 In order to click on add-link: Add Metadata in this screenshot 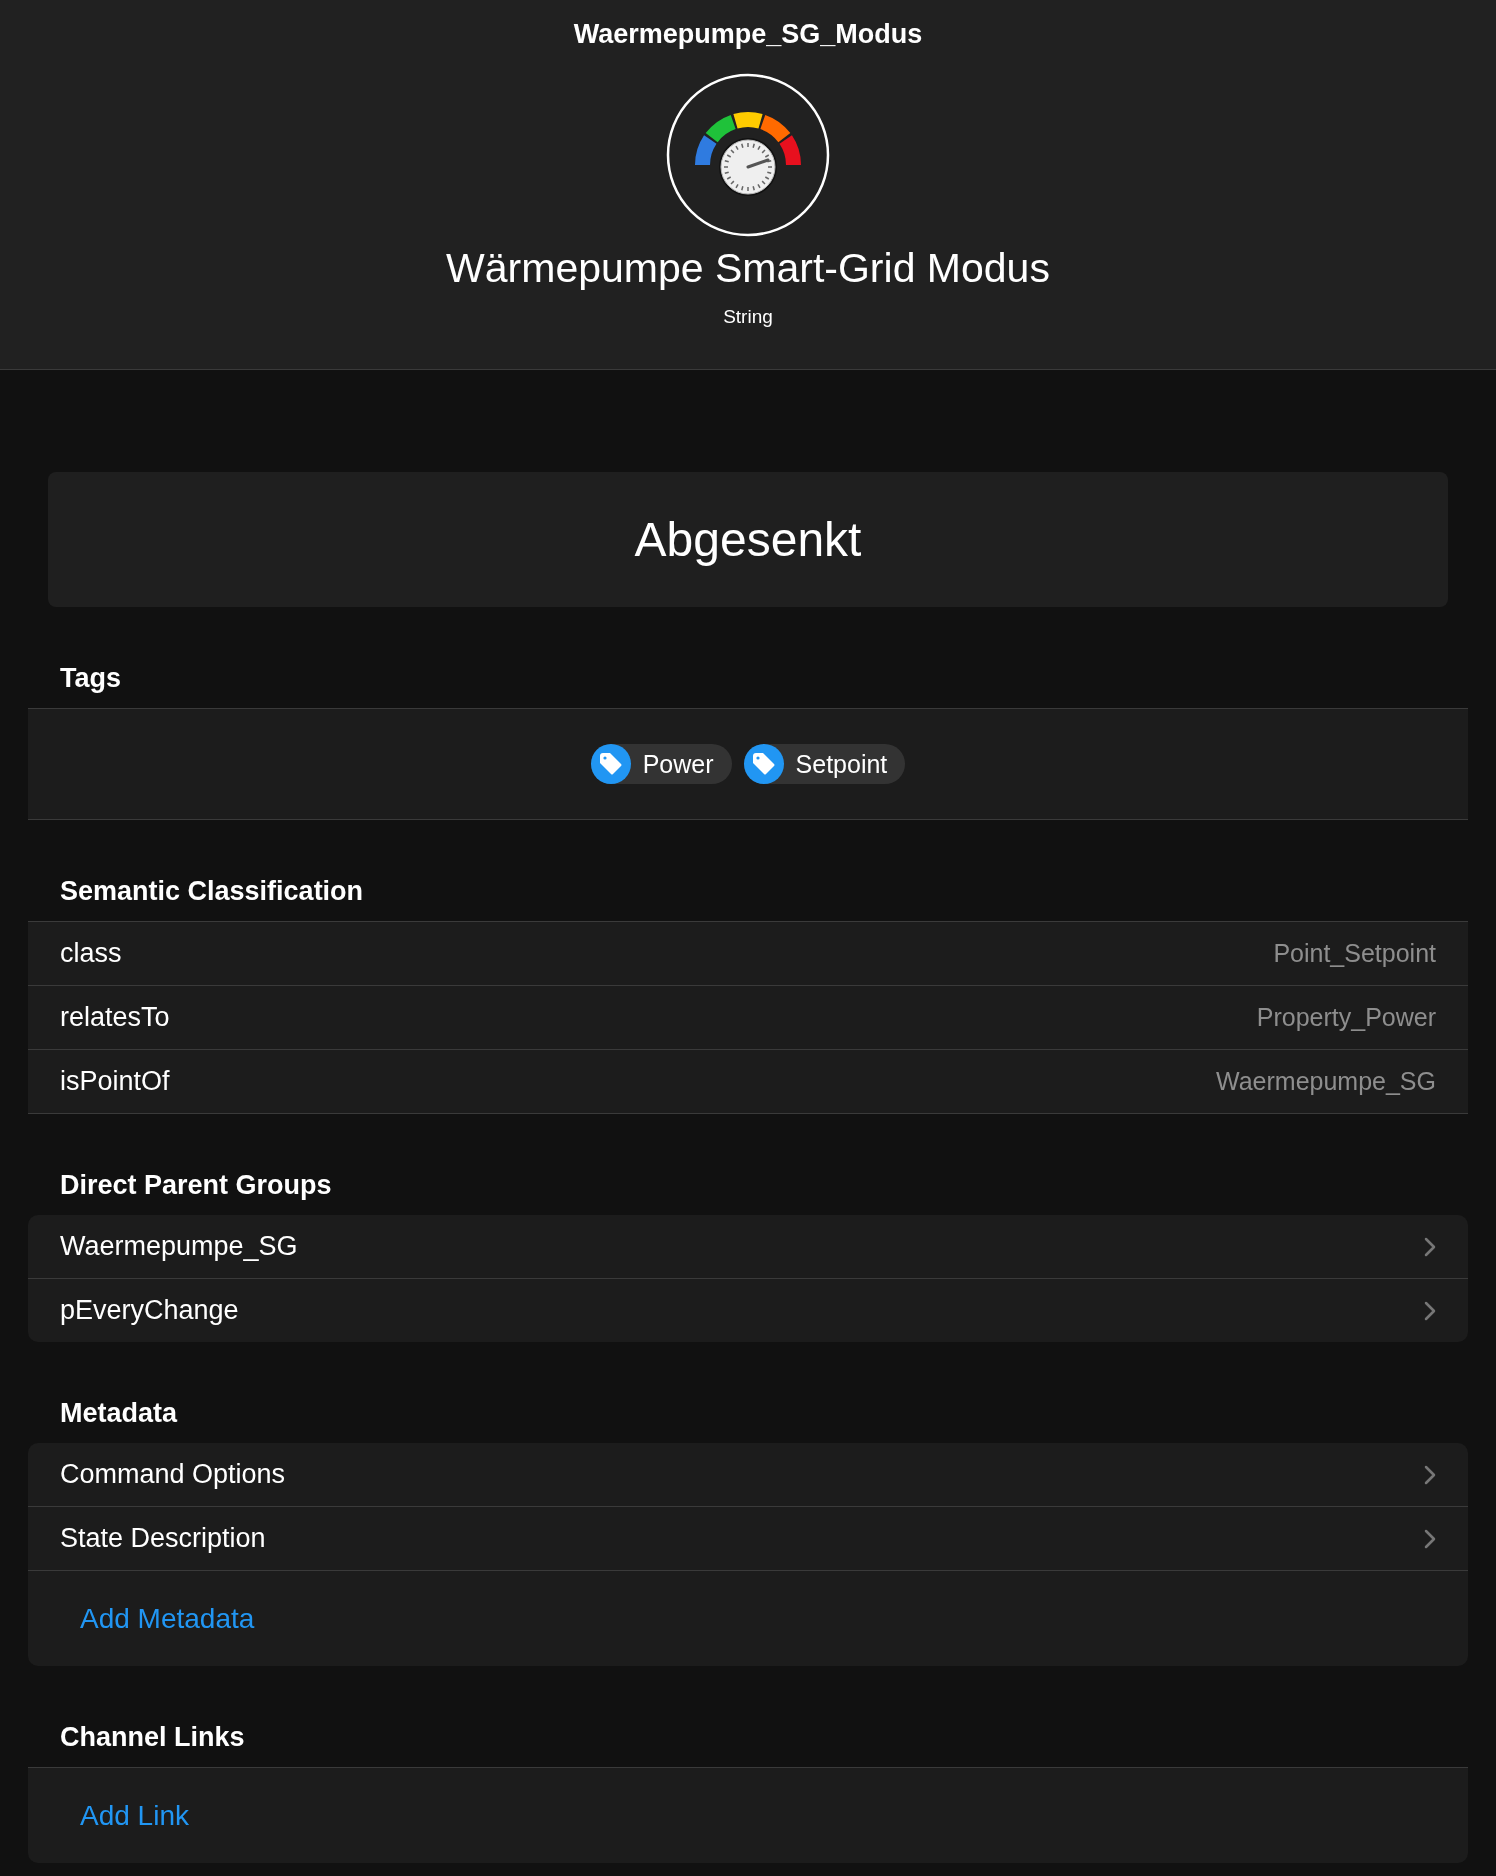, I will do `click(167, 1618)`.